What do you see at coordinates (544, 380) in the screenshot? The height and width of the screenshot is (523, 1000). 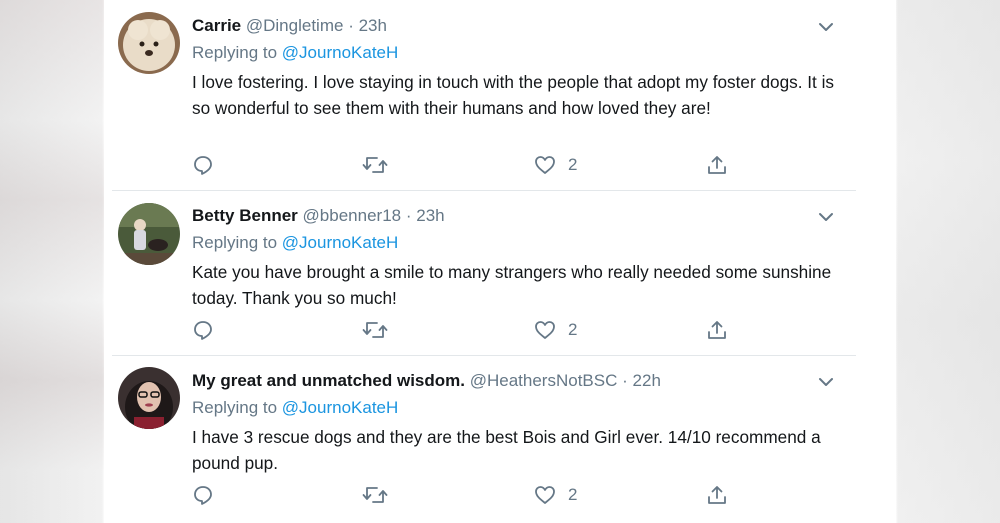 I see `user-handle: @HeathersNotBSC` at bounding box center [544, 380].